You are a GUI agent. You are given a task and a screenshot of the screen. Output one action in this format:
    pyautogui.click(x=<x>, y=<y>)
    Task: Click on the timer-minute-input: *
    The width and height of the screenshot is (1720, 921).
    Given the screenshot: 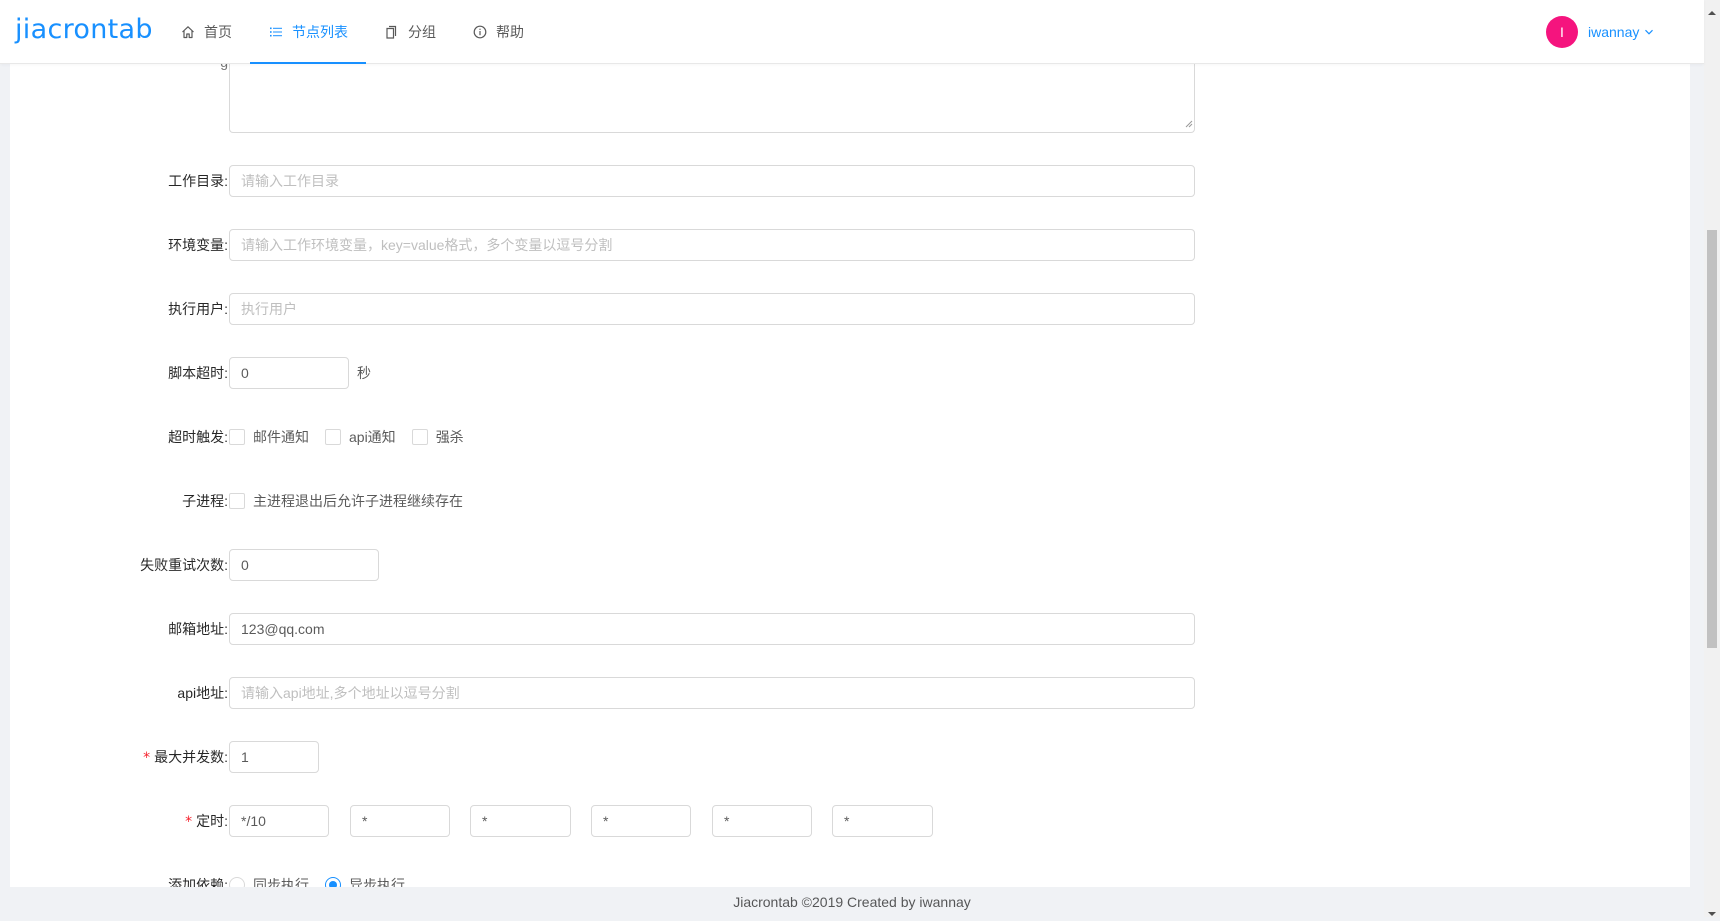 What is the action you would take?
    pyautogui.click(x=400, y=821)
    